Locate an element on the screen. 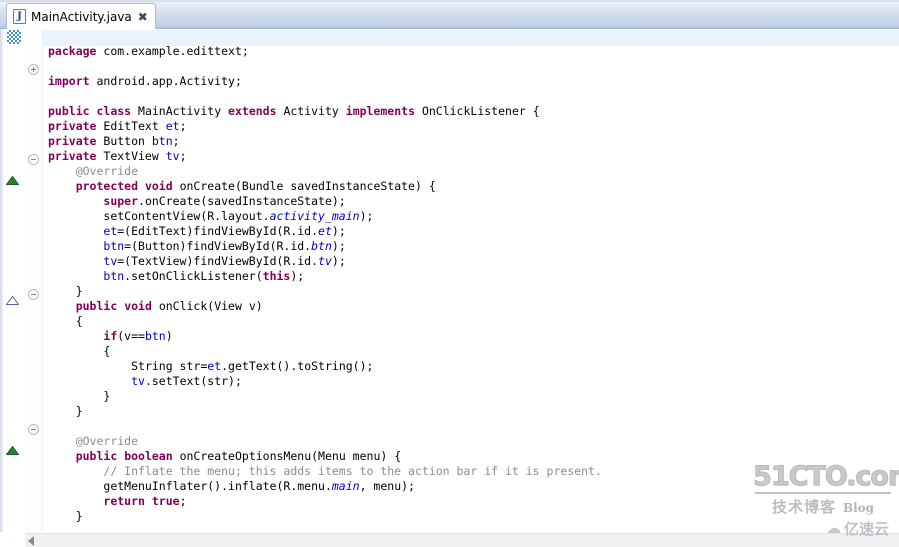 Image resolution: width=899 pixels, height=547 pixels. code-line: tv=(TextView)findViewById(R.id.tv); is located at coordinates (325, 261).